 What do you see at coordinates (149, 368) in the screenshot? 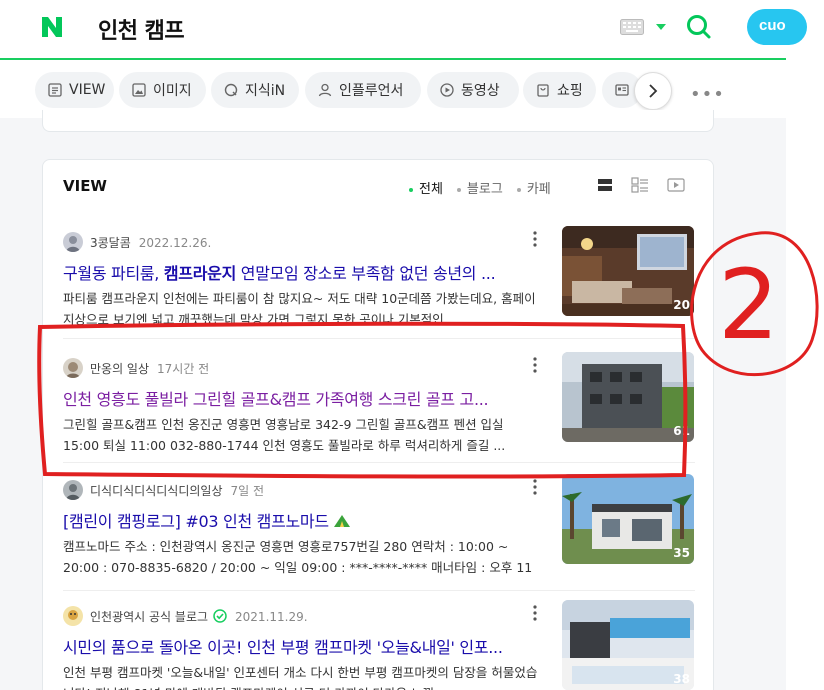
I see `author-line: 만옹의 일상 17시간 전` at bounding box center [149, 368].